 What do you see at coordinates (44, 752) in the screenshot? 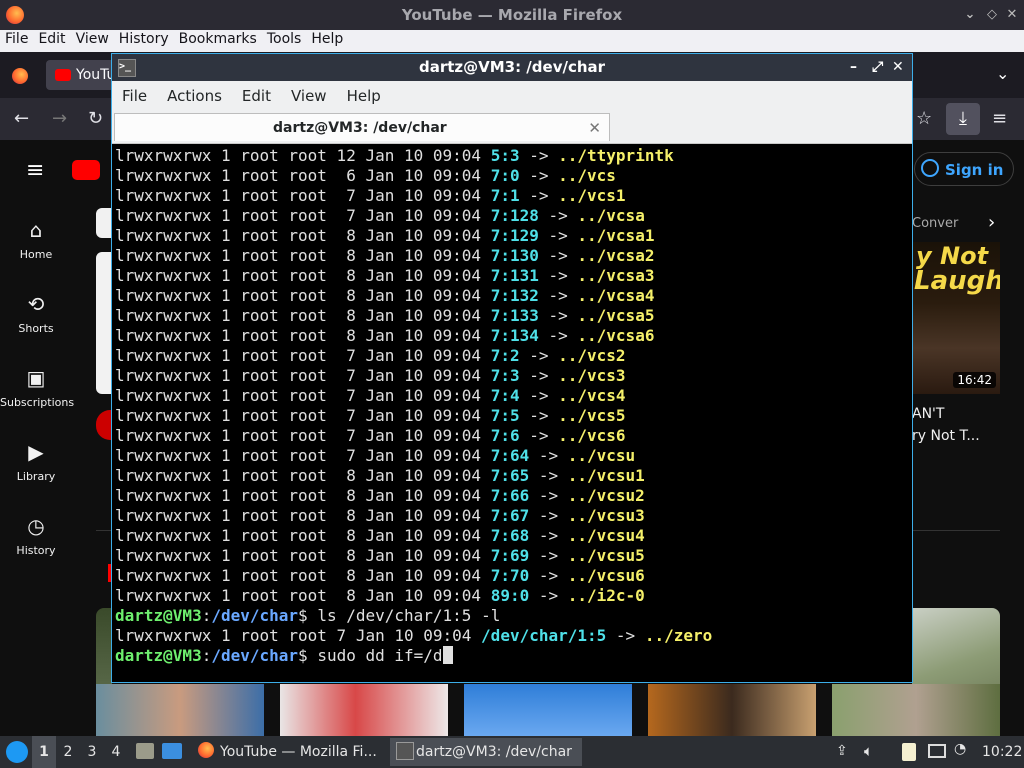
I see `workspace-1: 1` at bounding box center [44, 752].